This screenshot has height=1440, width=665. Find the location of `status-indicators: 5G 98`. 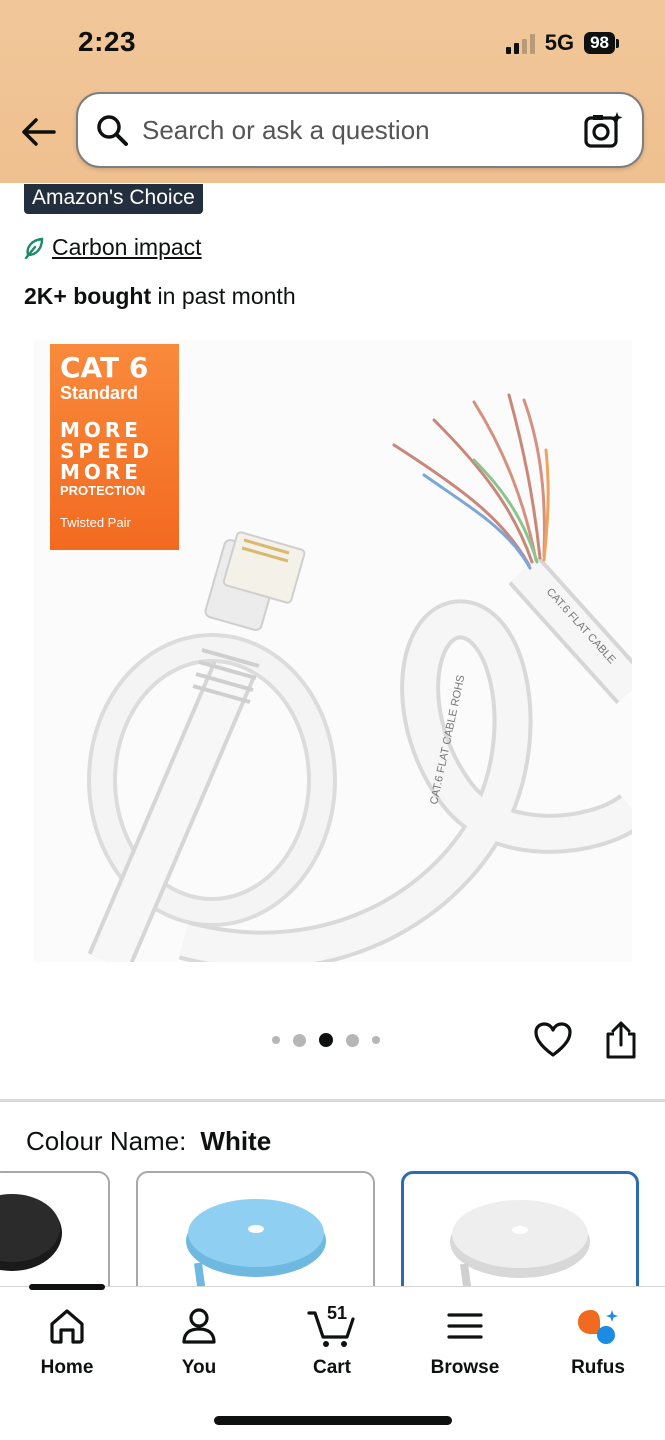

status-indicators: 5G 98 is located at coordinates (562, 43).